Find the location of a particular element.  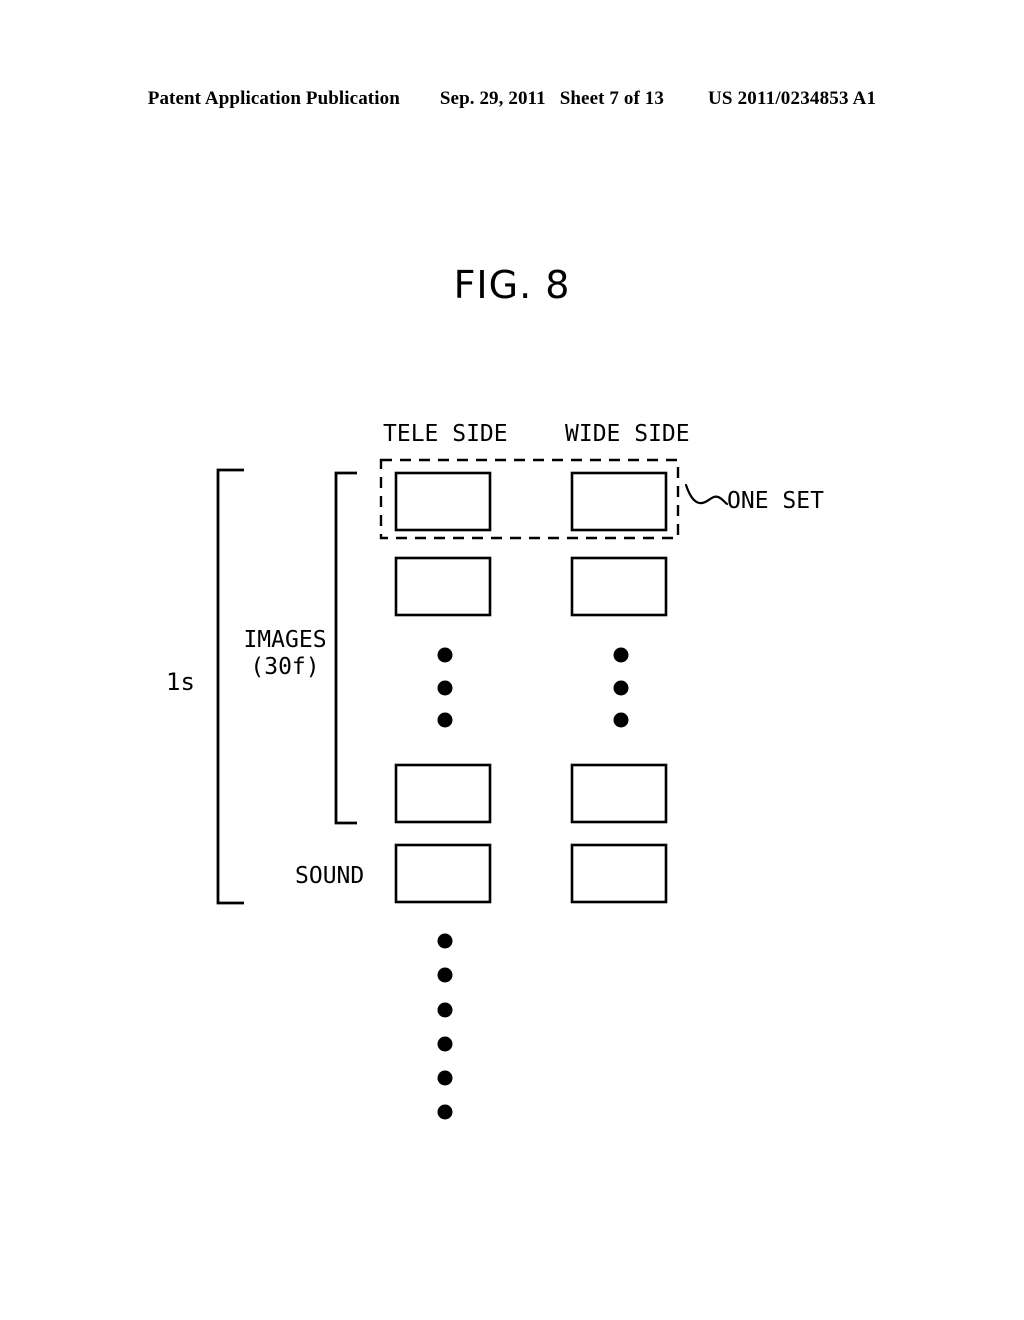

wide-ellipsis-dots is located at coordinates (621, 687).